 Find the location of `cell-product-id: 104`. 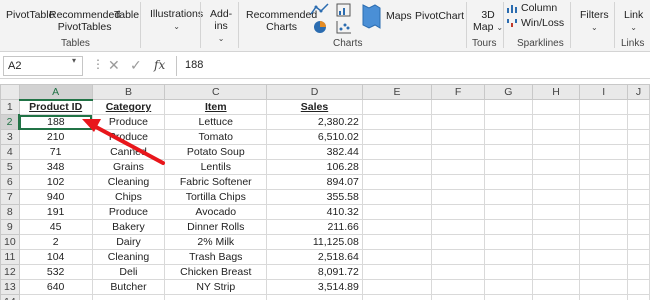

cell-product-id: 104 is located at coordinates (55, 257).